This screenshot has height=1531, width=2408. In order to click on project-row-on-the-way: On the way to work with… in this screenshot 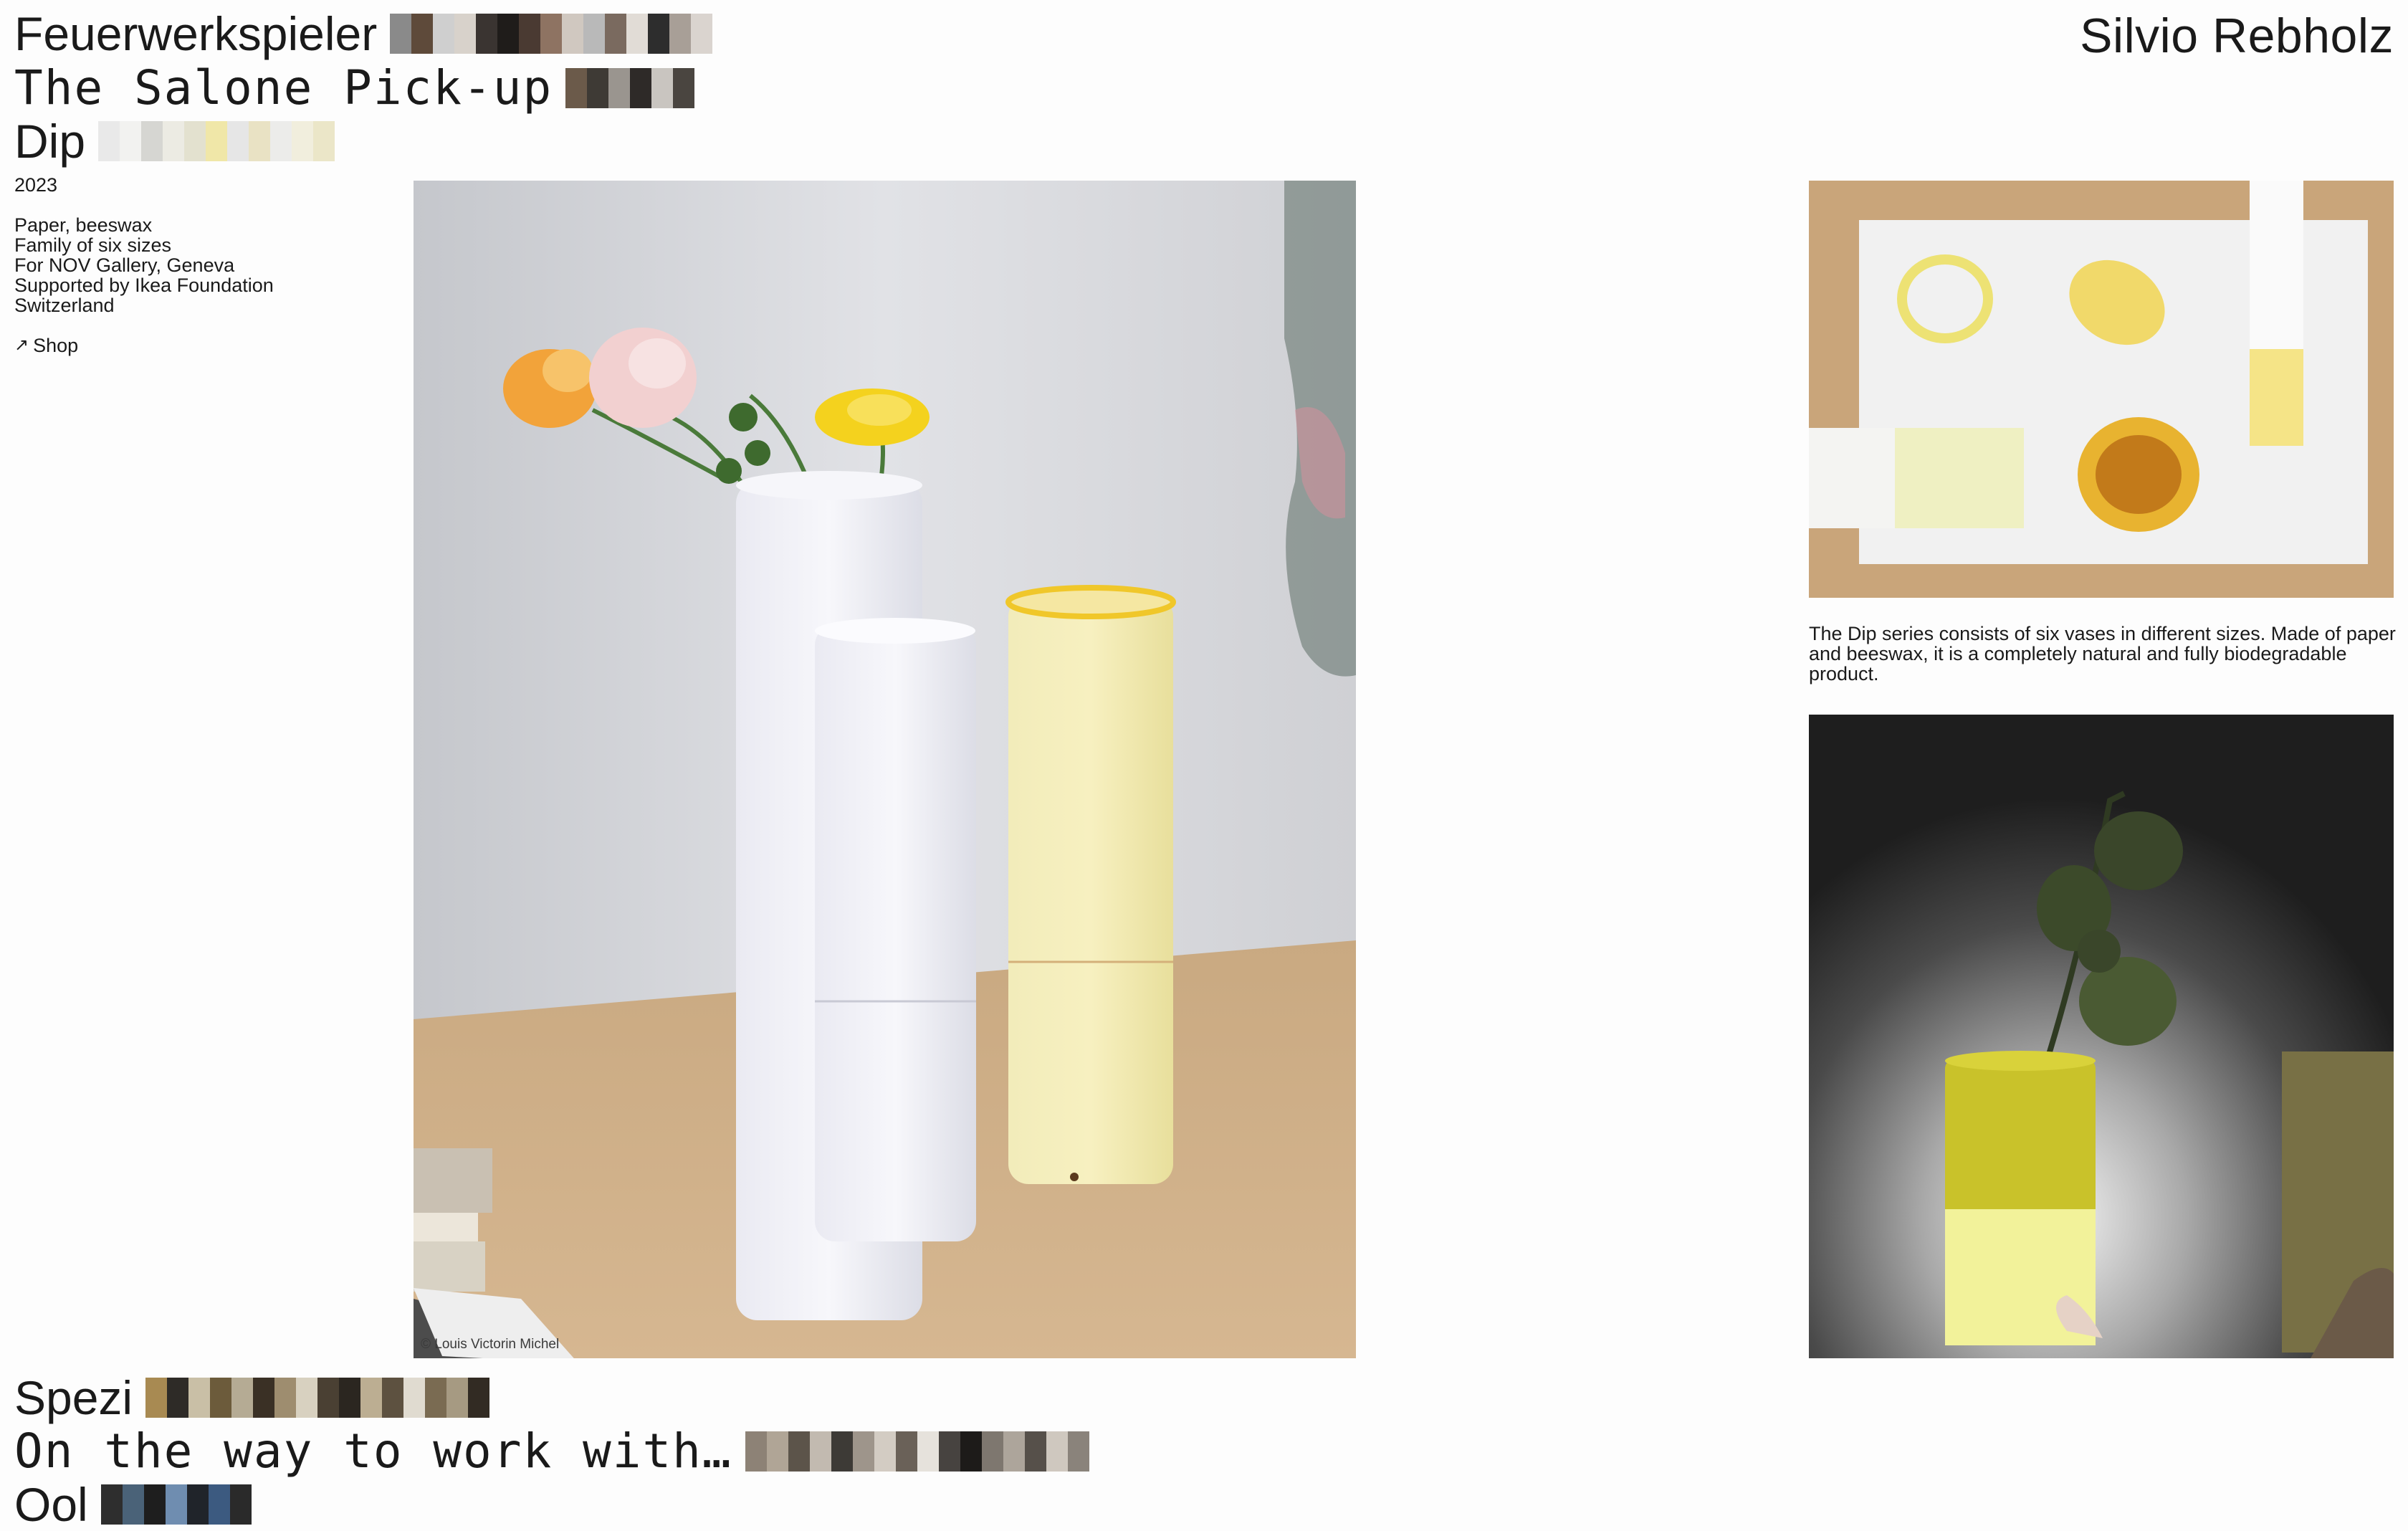, I will do `click(551, 1451)`.